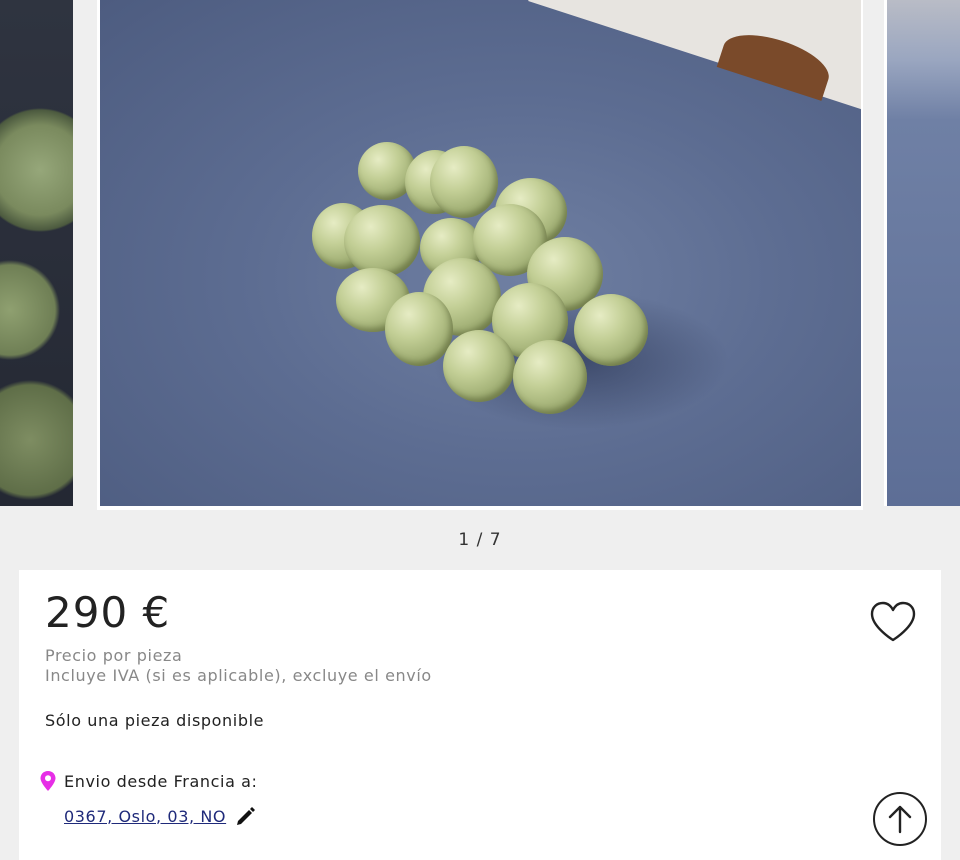  Describe the element at coordinates (36, 253) in the screenshot. I see `previous-image-preview` at that location.